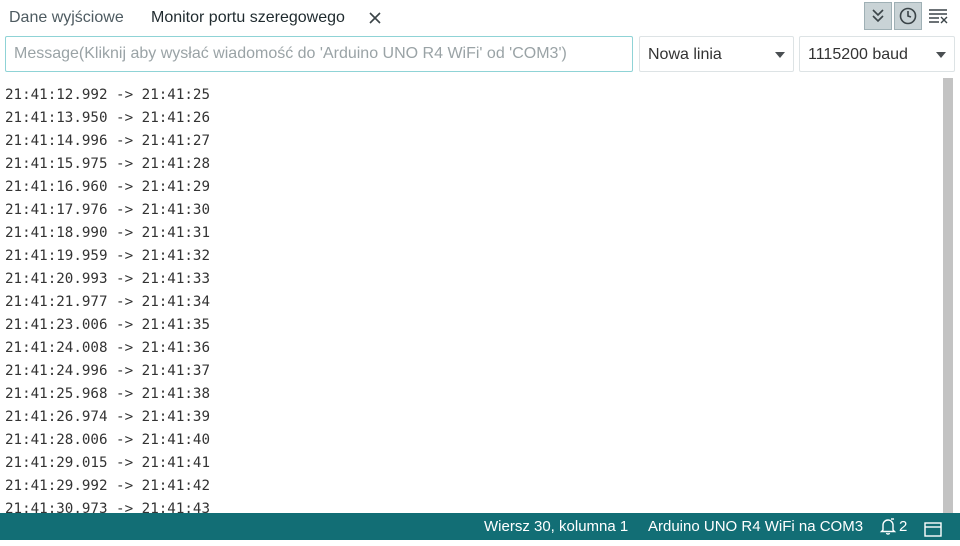 The height and width of the screenshot is (546, 960). Describe the element at coordinates (107, 279) in the screenshot. I see `output-line: 21:41:20.993 -> 21:41:33` at that location.